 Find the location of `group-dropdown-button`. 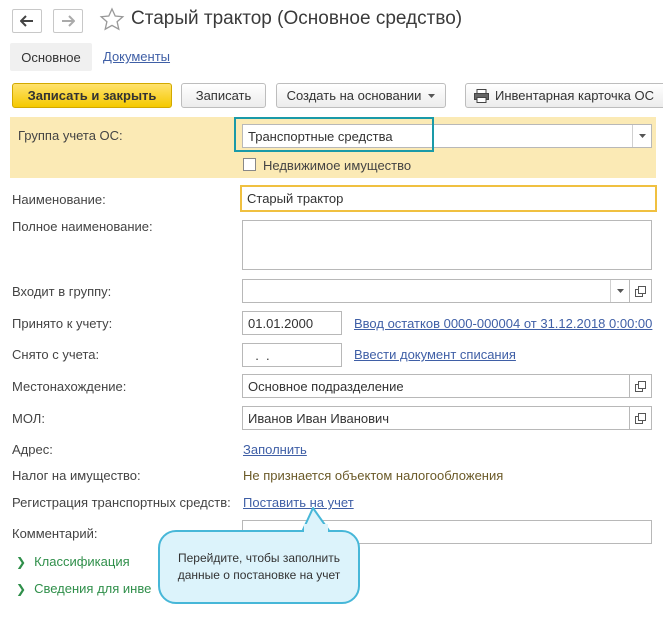

group-dropdown-button is located at coordinates (641, 136).